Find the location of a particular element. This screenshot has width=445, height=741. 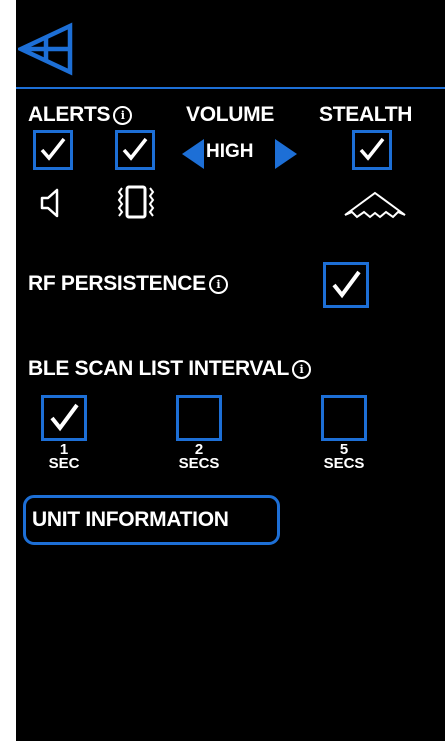

rf-persistence-label-text: RF PERSISTENCE is located at coordinates (117, 283).